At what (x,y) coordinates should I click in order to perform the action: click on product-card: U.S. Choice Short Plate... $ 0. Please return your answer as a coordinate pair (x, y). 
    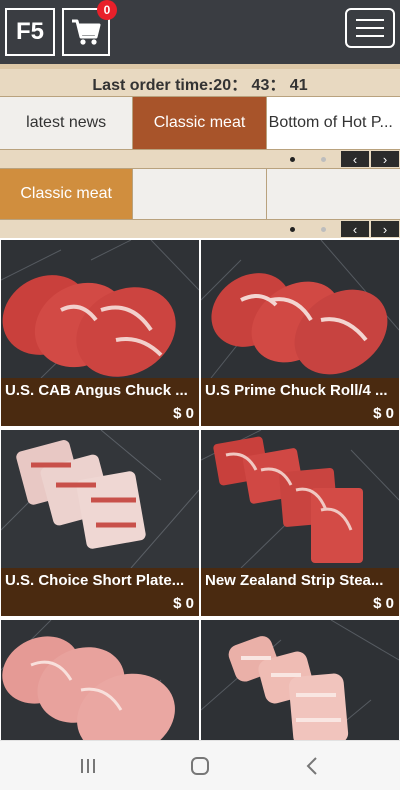
    Looking at the image, I should click on (100, 523).